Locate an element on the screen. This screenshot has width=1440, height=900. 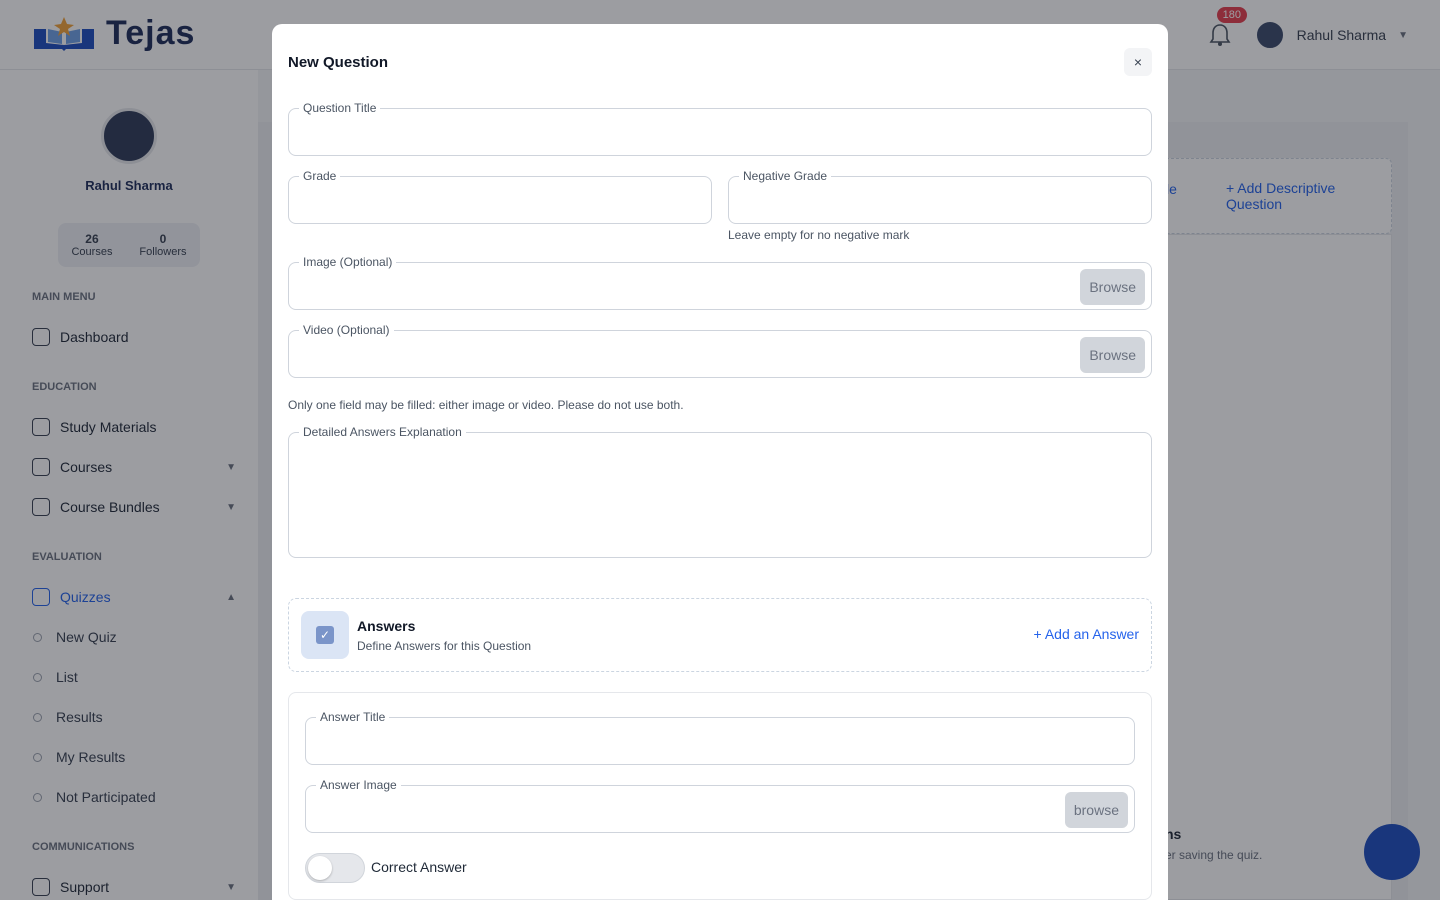
video-browse-button: Browse is located at coordinates (1112, 355).